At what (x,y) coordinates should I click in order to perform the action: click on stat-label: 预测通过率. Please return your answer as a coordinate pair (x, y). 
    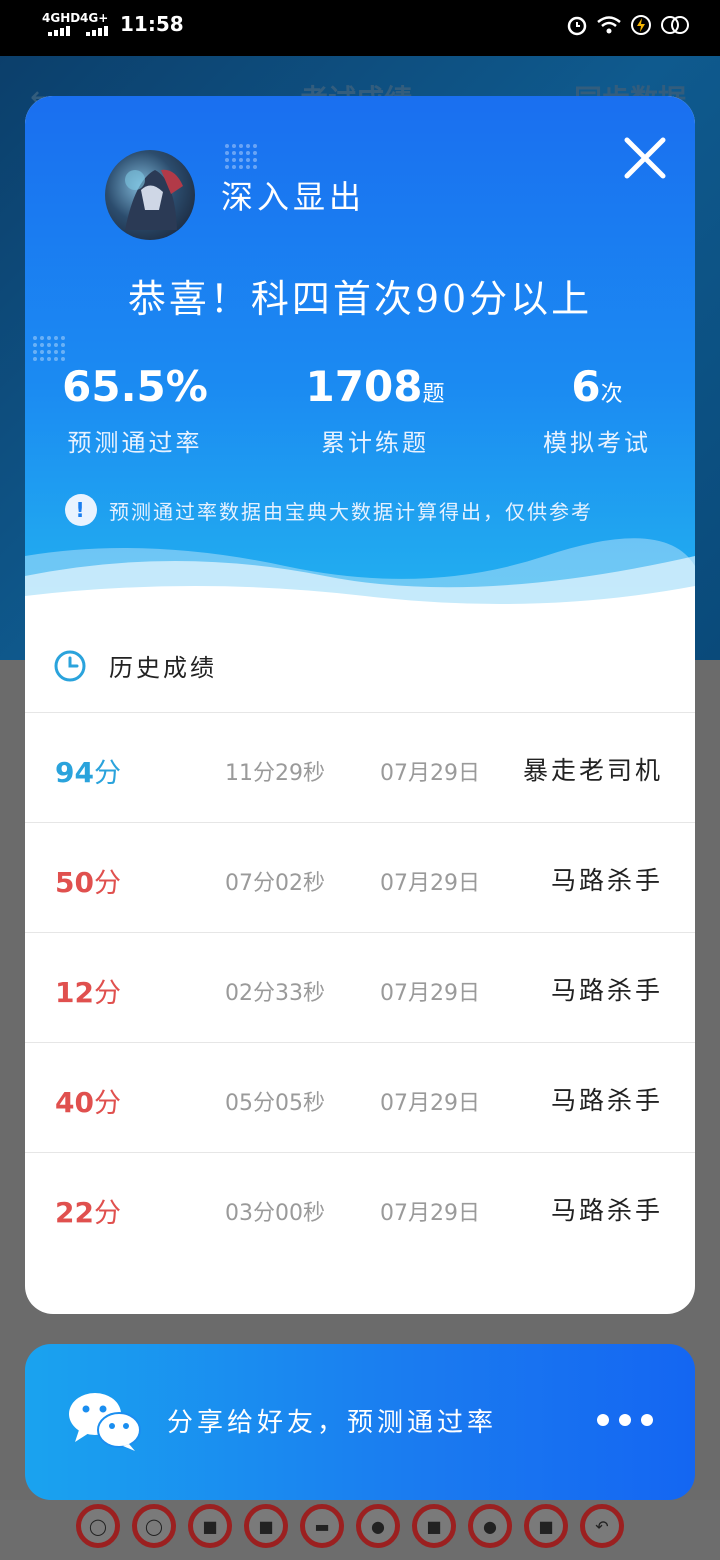
    Looking at the image, I should click on (135, 443).